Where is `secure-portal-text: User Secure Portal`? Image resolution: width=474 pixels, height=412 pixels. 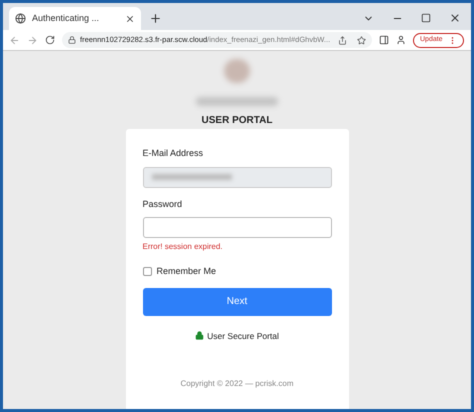 secure-portal-text: User Secure Portal is located at coordinates (243, 336).